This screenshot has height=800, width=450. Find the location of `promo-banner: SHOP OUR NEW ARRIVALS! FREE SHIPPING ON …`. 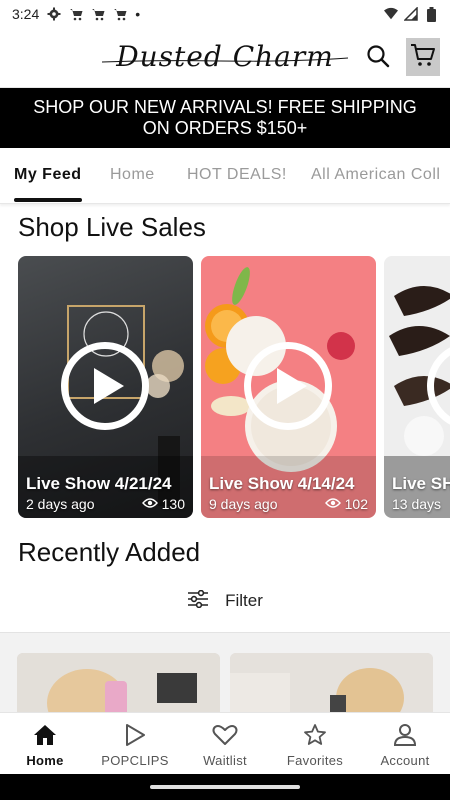

promo-banner: SHOP OUR NEW ARRIVALS! FREE SHIPPING ON … is located at coordinates (225, 118).